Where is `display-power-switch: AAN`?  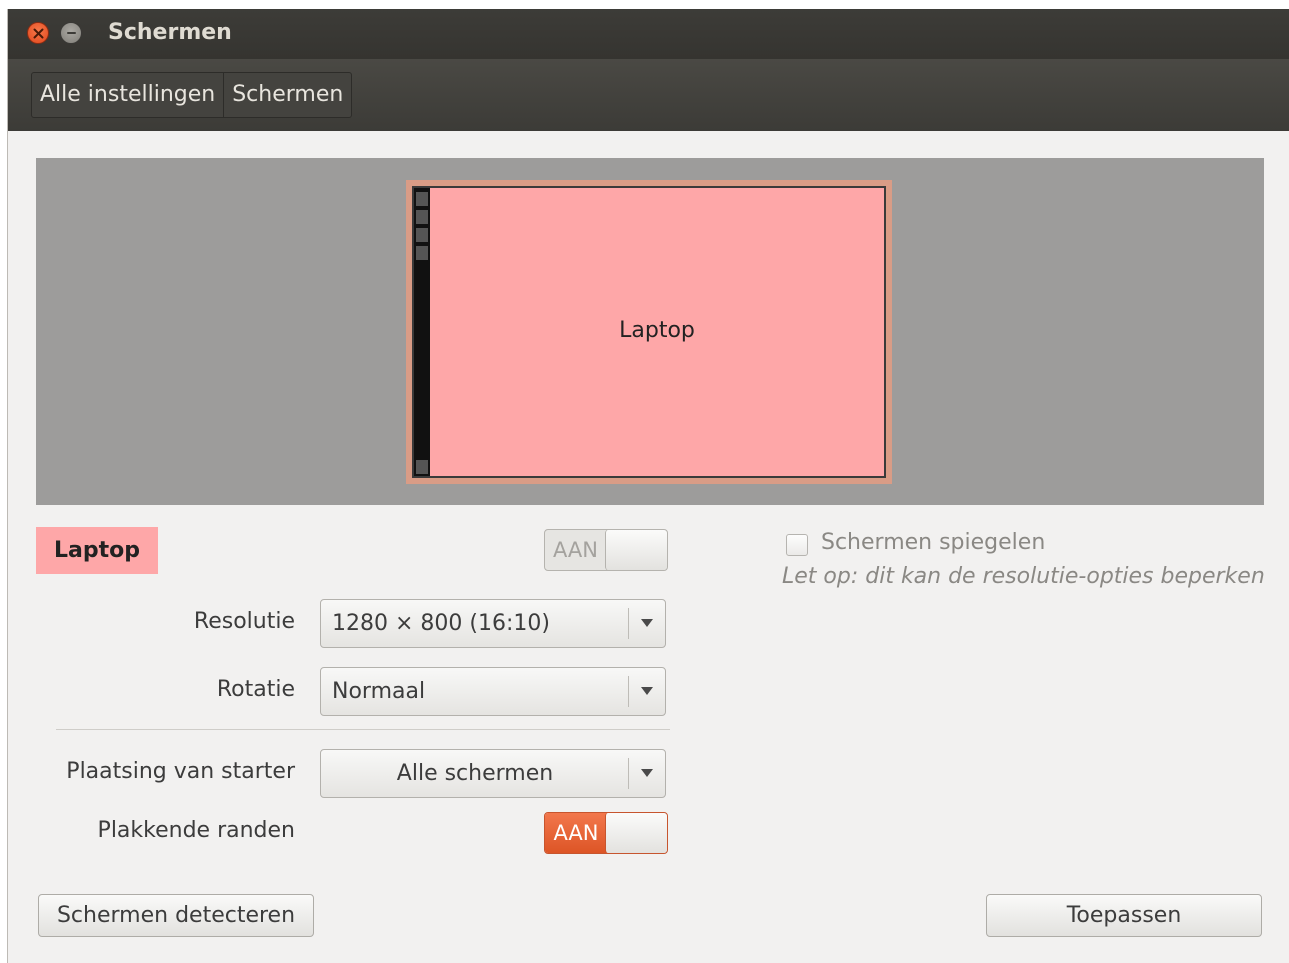
display-power-switch: AAN is located at coordinates (606, 550).